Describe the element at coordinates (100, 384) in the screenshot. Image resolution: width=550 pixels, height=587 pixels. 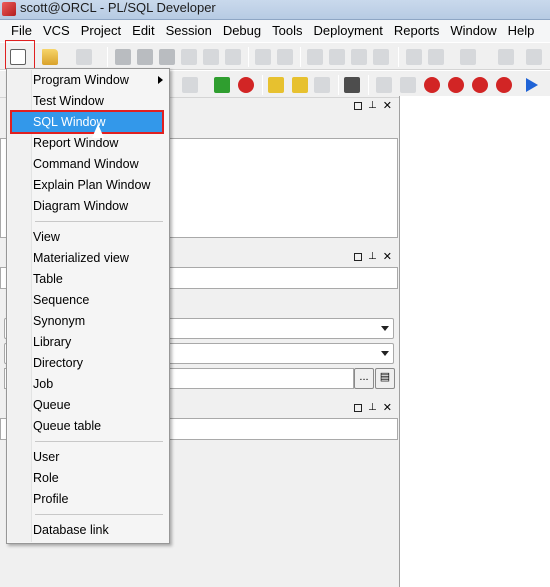
I see `menu-item-job: Job` at that location.